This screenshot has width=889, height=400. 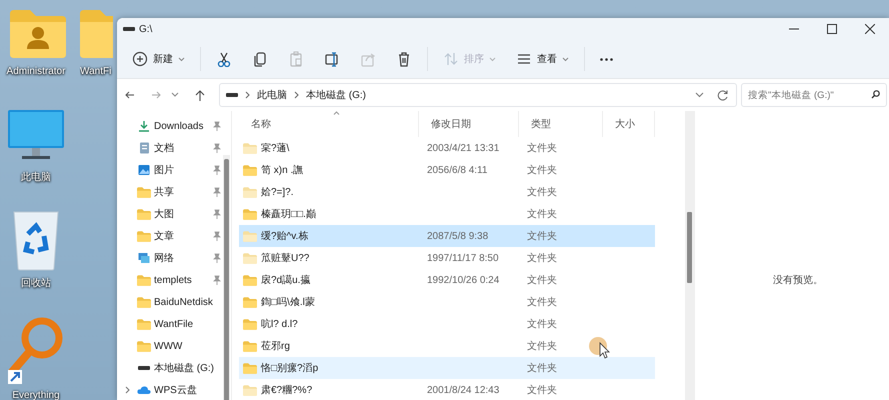 I want to click on nav-item: Downloads, so click(x=174, y=126).